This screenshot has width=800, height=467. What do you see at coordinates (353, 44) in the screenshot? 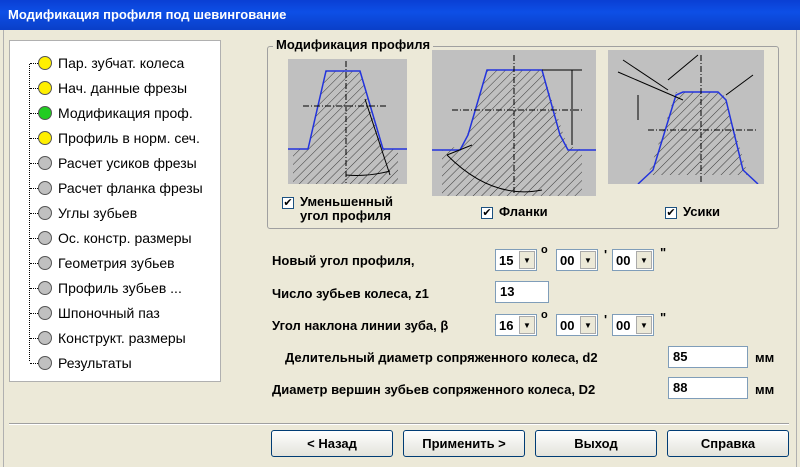
I see `group-title: Модификация профиля` at bounding box center [353, 44].